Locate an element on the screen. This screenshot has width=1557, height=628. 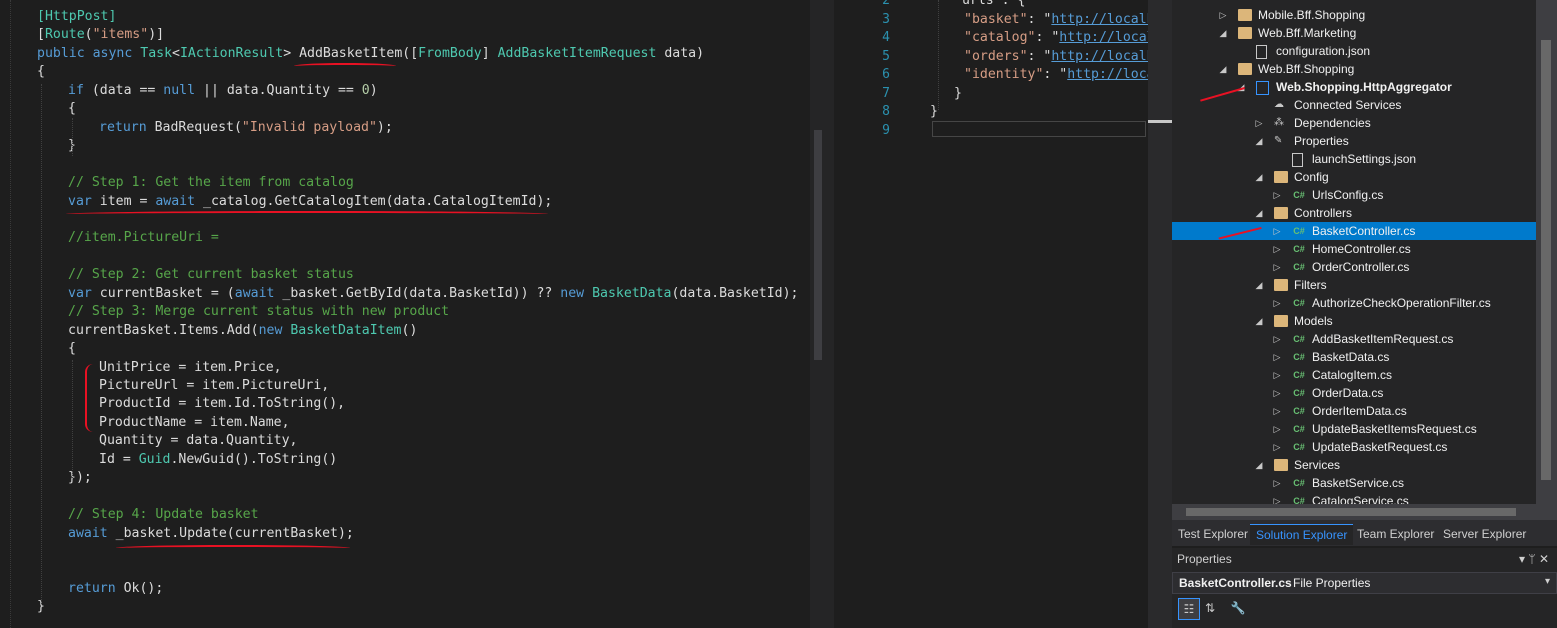
tree-item: ◢ Web.Bff.Marketing is located at coordinates (1354, 33).